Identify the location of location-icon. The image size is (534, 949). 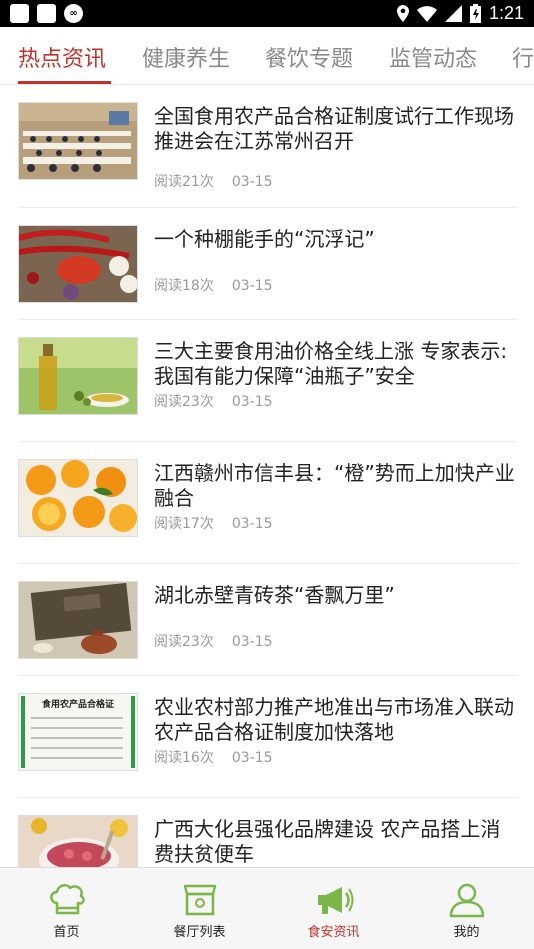
(402, 13).